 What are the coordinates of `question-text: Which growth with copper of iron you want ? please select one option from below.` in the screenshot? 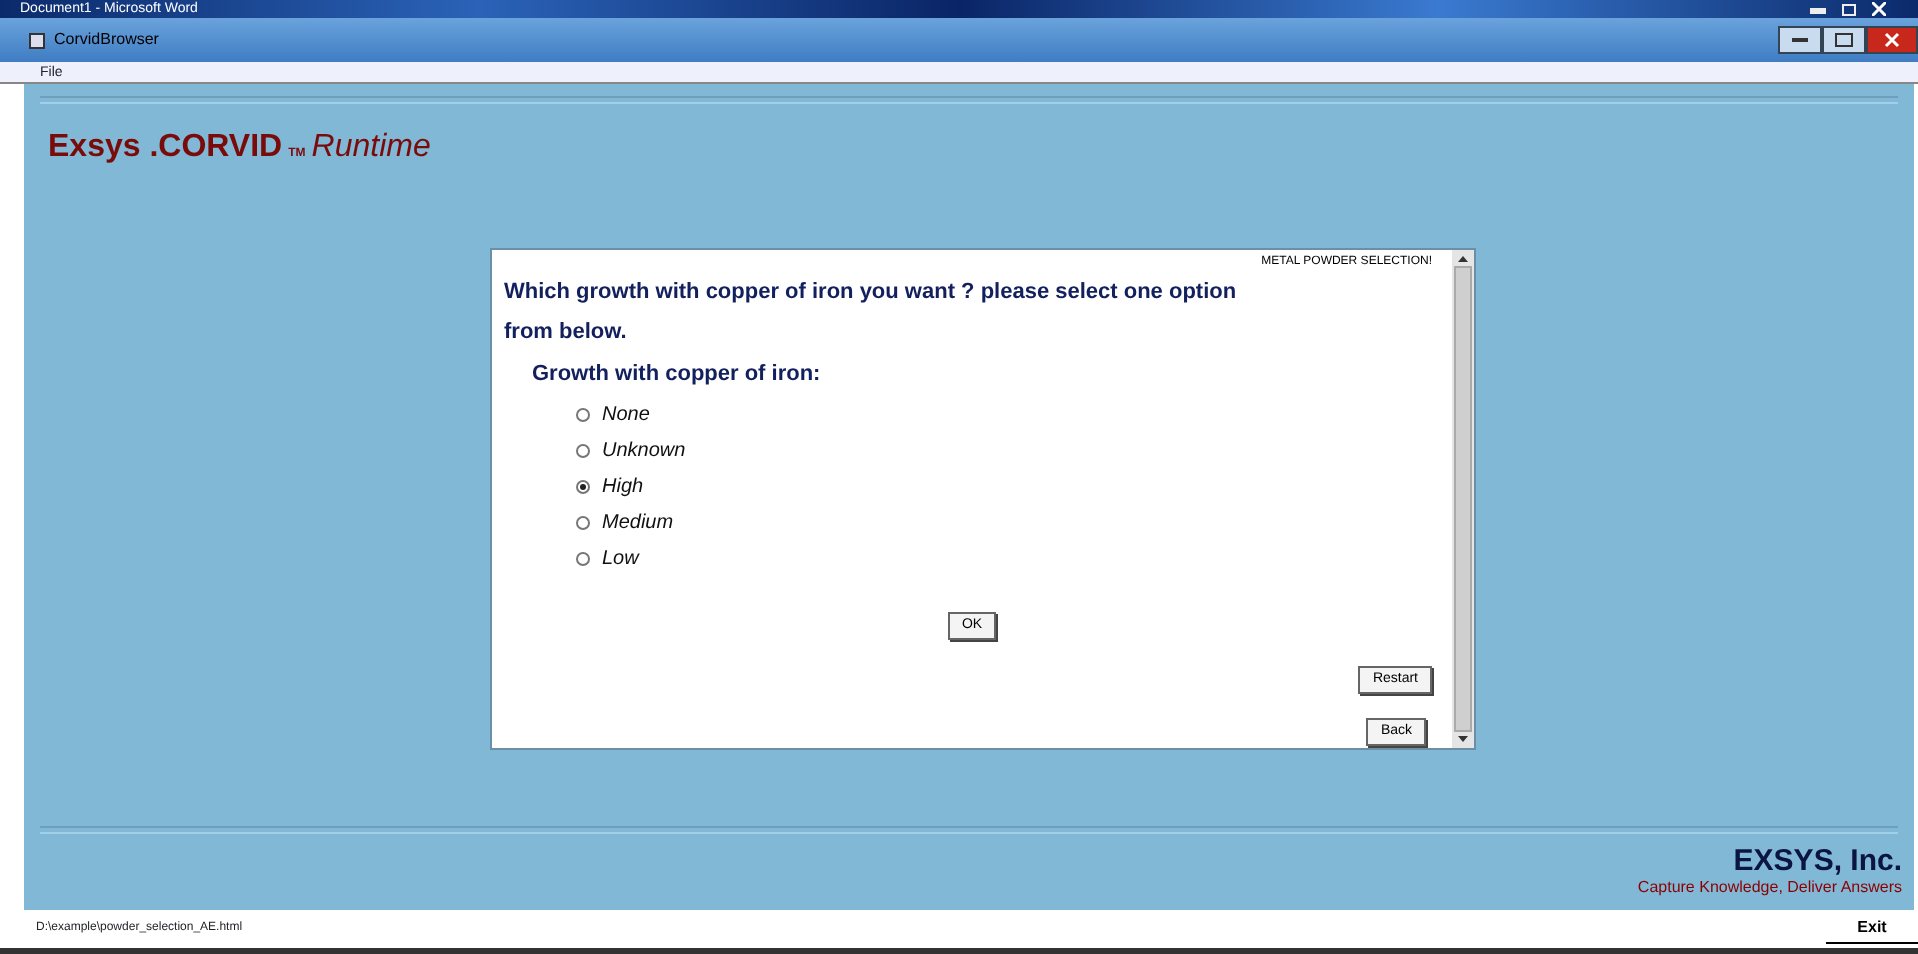 It's located at (871, 313).